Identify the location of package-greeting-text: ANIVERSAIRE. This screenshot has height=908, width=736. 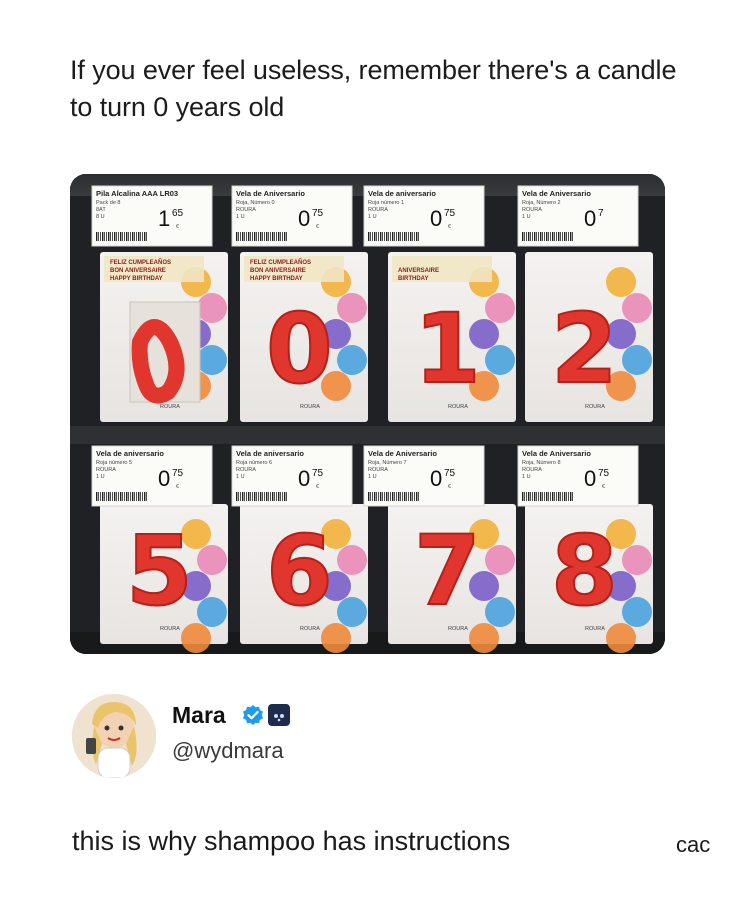
(418, 271).